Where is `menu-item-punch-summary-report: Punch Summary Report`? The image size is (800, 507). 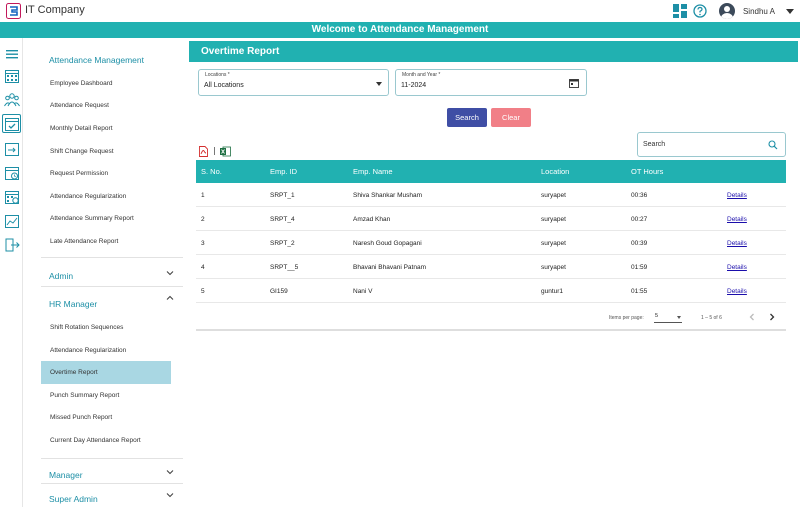
menu-item-punch-summary-report: Punch Summary Report is located at coordinates (84, 395).